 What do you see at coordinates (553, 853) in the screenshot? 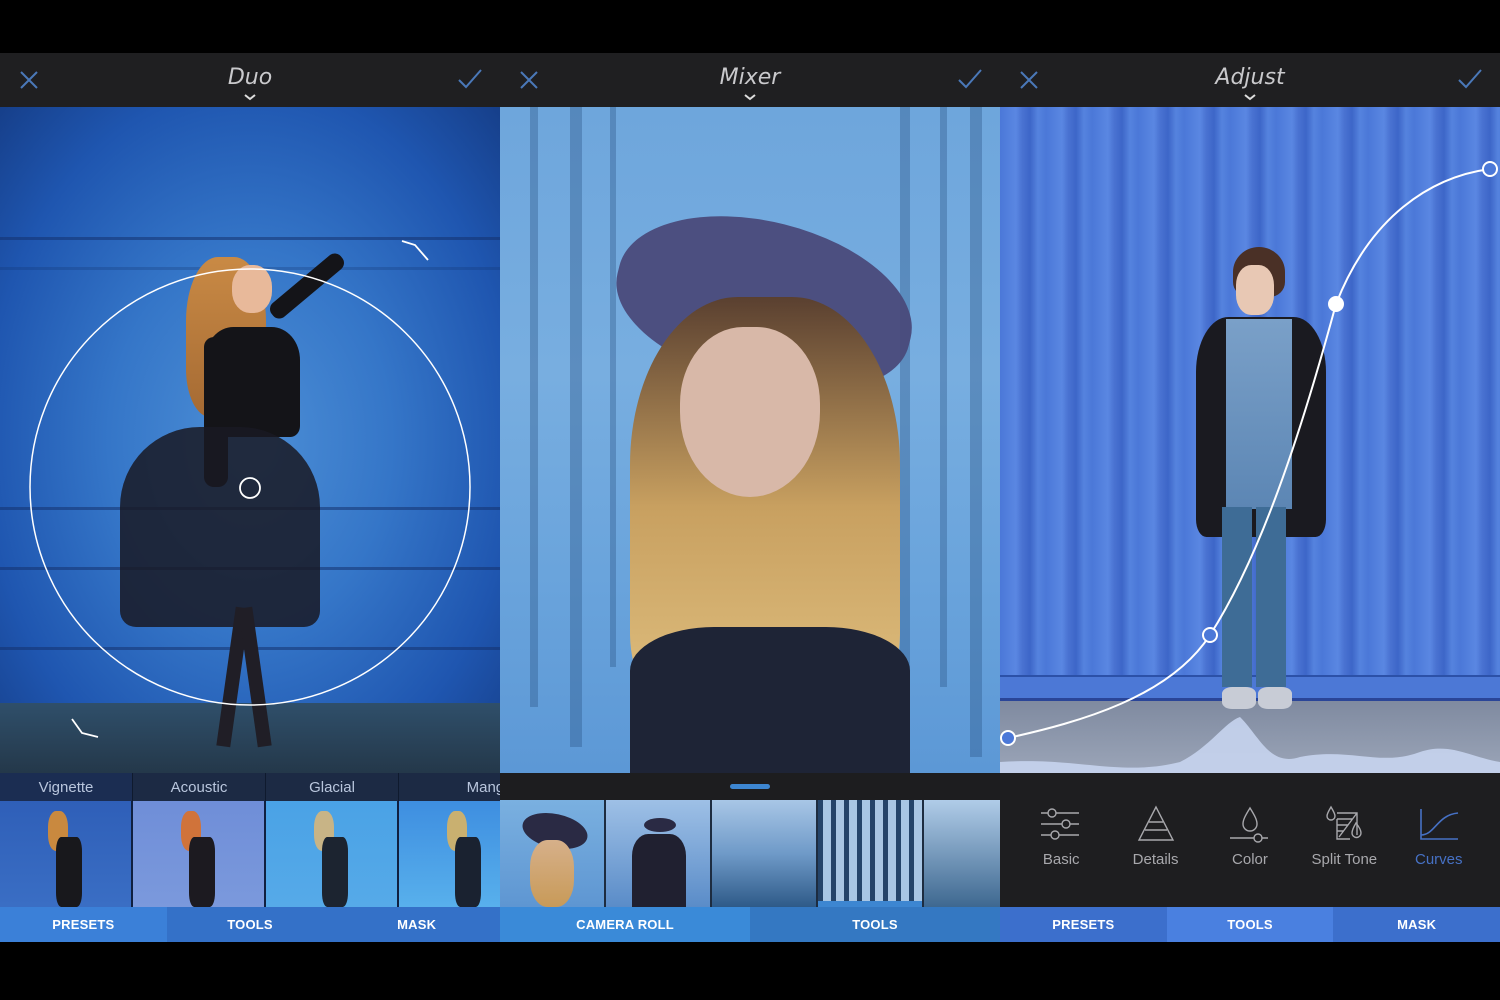
I see `mixer-thumb-woman-portrait` at bounding box center [553, 853].